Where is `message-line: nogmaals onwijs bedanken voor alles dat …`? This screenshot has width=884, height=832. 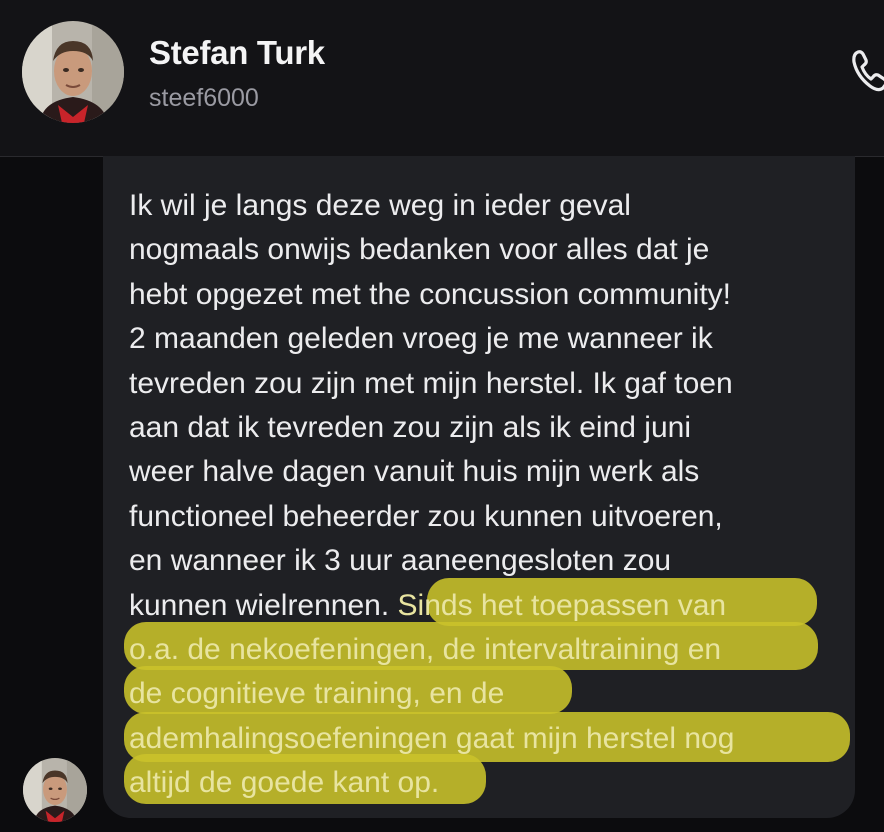 message-line: nogmaals onwijs bedanken voor alles dat … is located at coordinates (419, 250).